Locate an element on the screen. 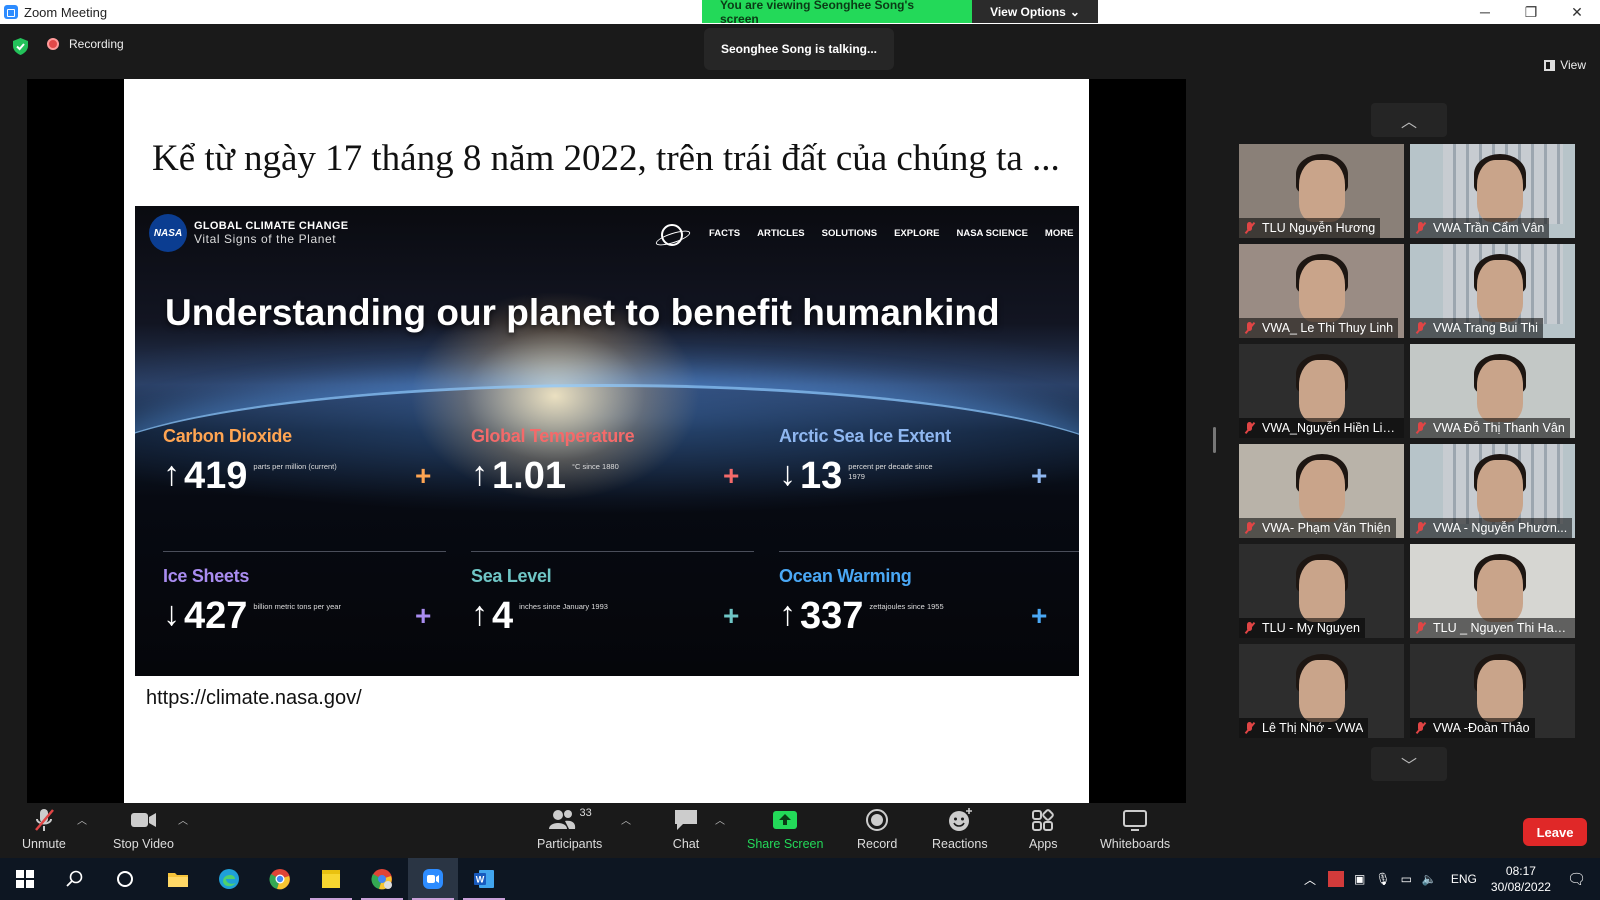 This screenshot has width=1600, height=900. participant-tile: VWA Trần Cẩm Vân is located at coordinates (1492, 191).